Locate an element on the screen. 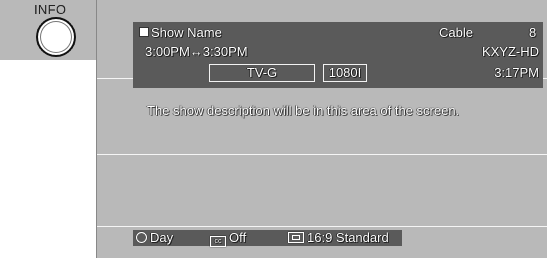 The image size is (547, 258). aspect-ratio-status: 16:9 Standard is located at coordinates (343, 238).